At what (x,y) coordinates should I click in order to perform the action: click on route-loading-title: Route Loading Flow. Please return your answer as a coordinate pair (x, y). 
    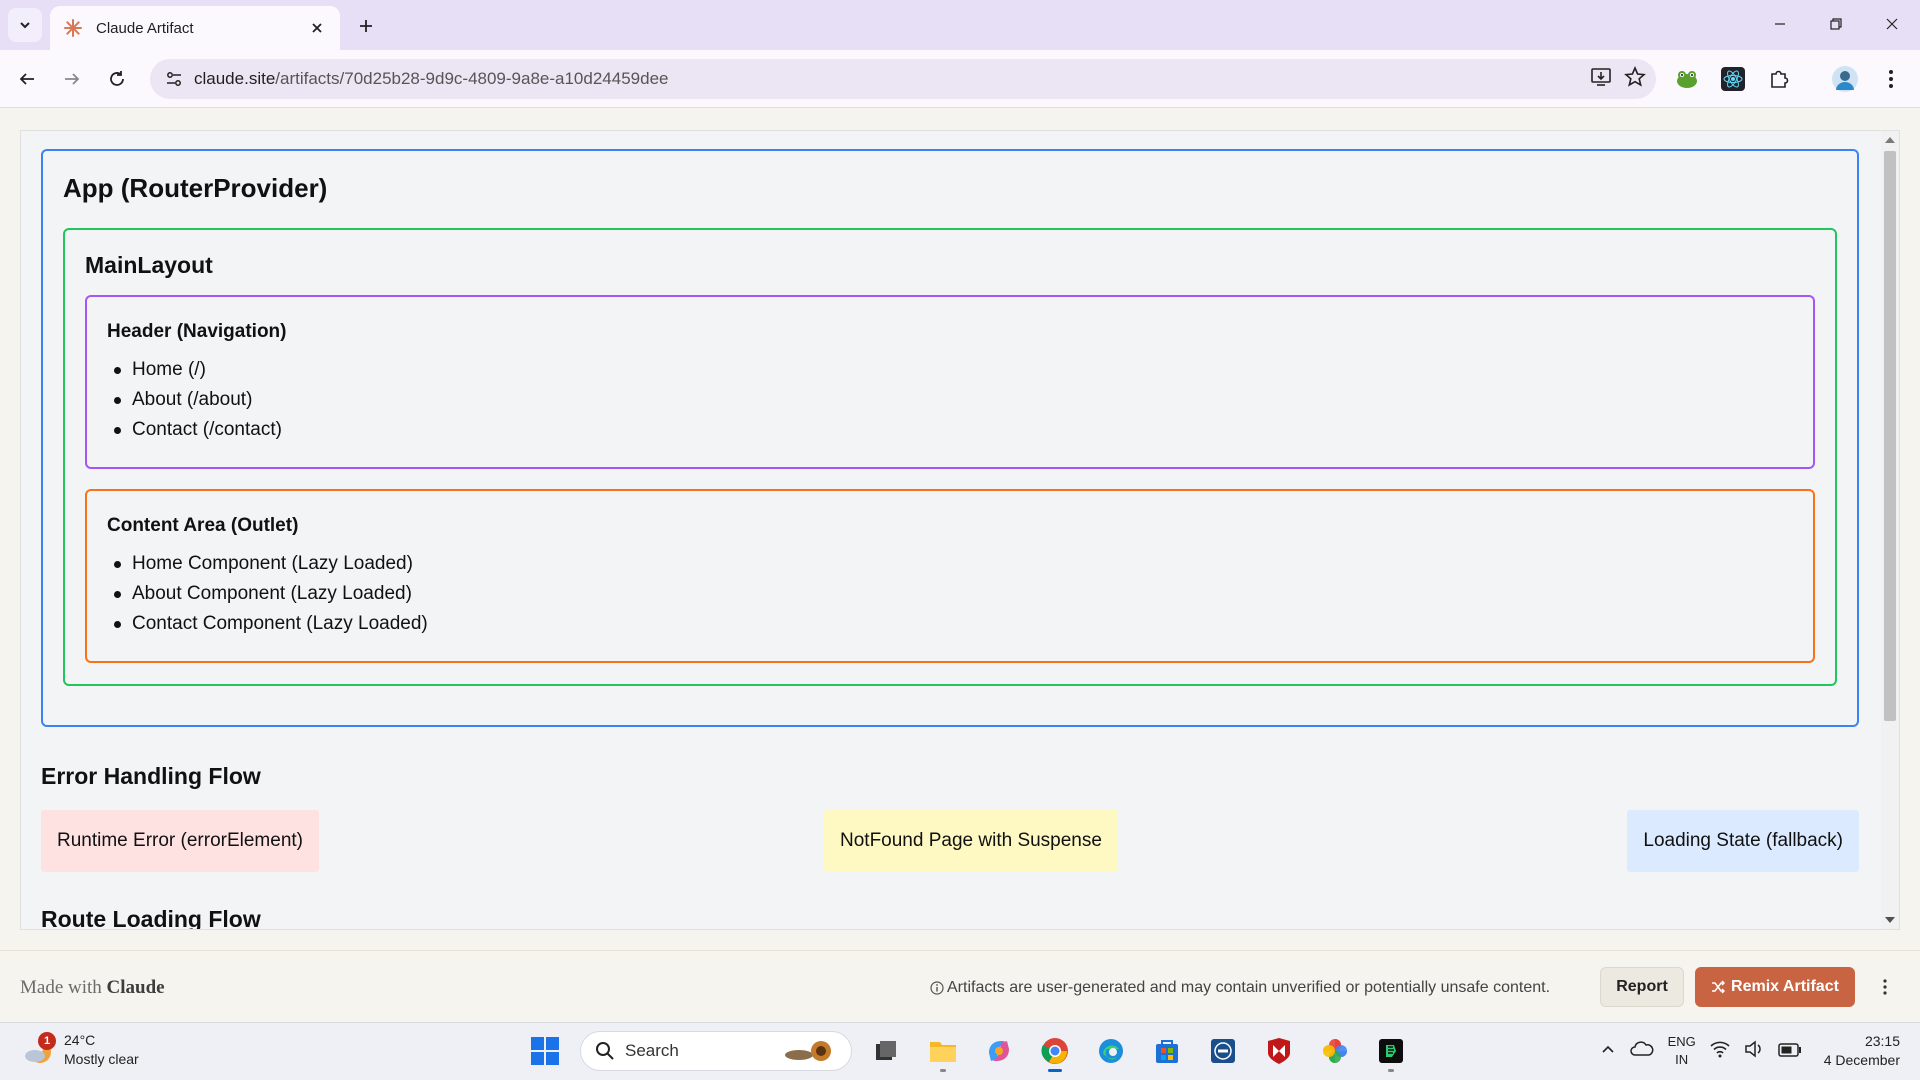
    Looking at the image, I should click on (151, 918).